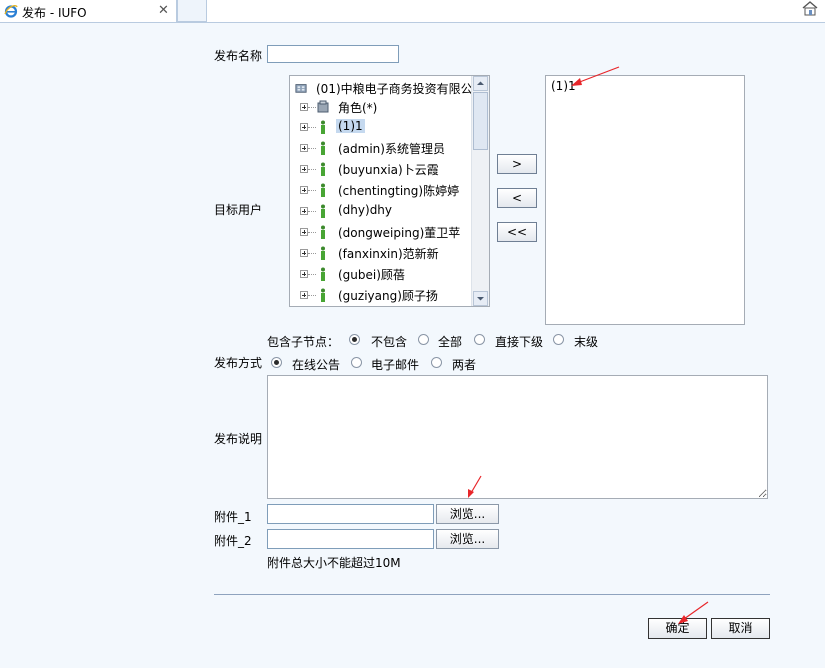 The height and width of the screenshot is (668, 825). I want to click on description-label: 发布说明, so click(238, 439).